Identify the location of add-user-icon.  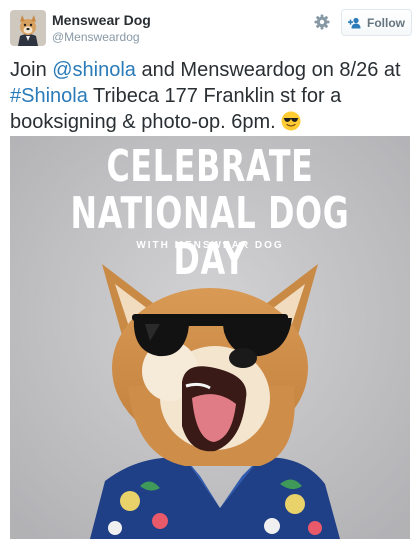
(354, 22).